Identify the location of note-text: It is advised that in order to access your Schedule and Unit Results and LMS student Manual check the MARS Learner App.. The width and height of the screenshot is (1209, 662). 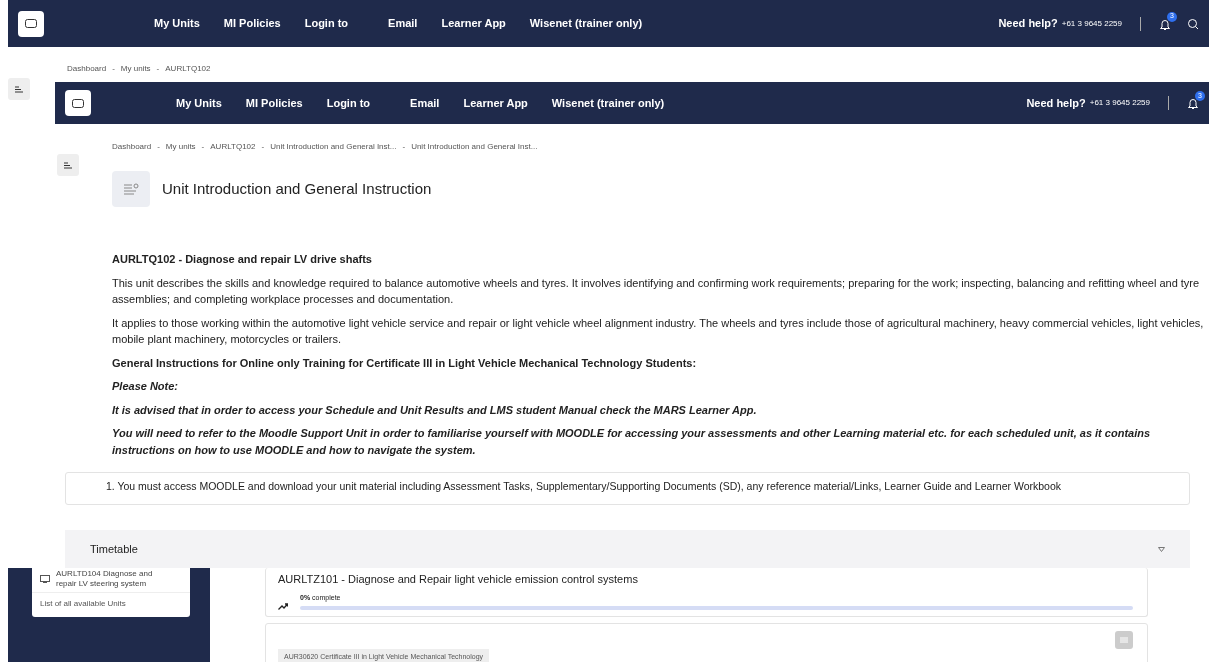
(435, 410).